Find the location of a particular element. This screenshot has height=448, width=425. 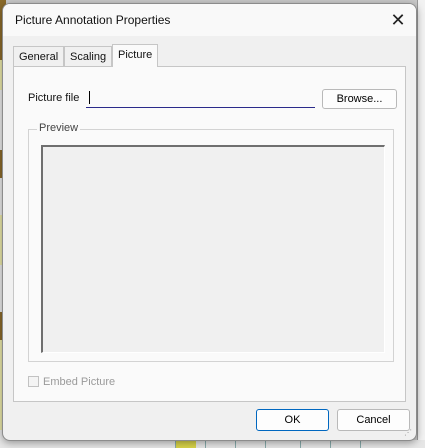

background-app-right-edge is located at coordinates (421, 224).